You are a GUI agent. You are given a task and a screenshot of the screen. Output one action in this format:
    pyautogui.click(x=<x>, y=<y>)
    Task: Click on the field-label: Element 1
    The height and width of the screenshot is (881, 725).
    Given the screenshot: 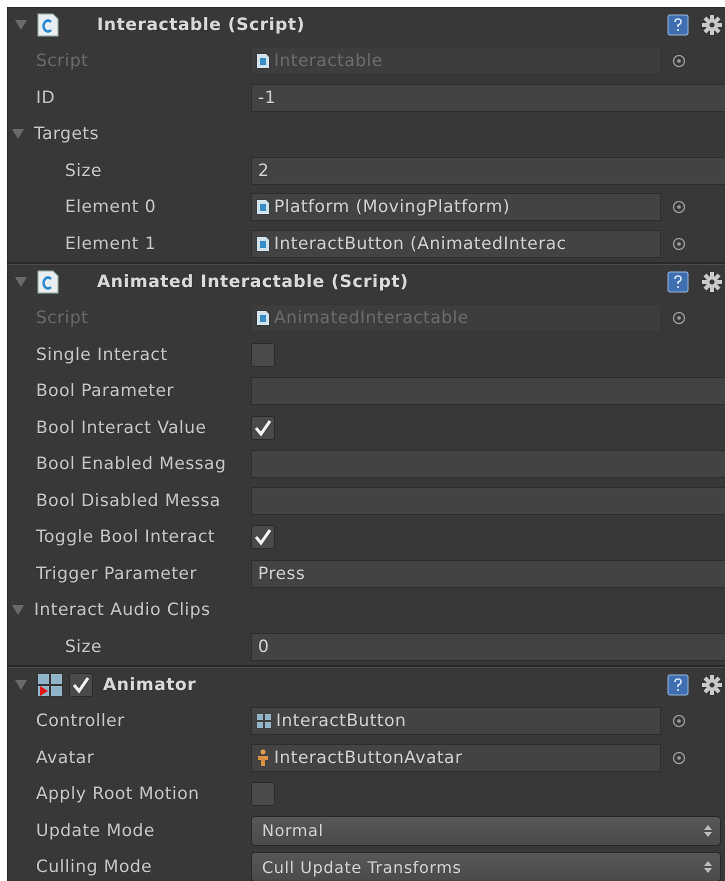 What is the action you would take?
    pyautogui.click(x=110, y=244)
    